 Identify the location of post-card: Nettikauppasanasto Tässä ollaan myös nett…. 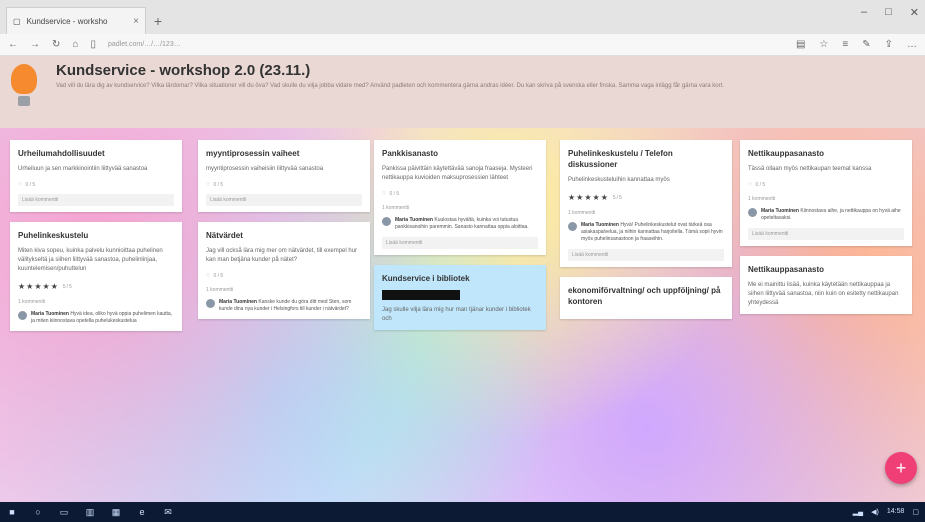
(826, 193).